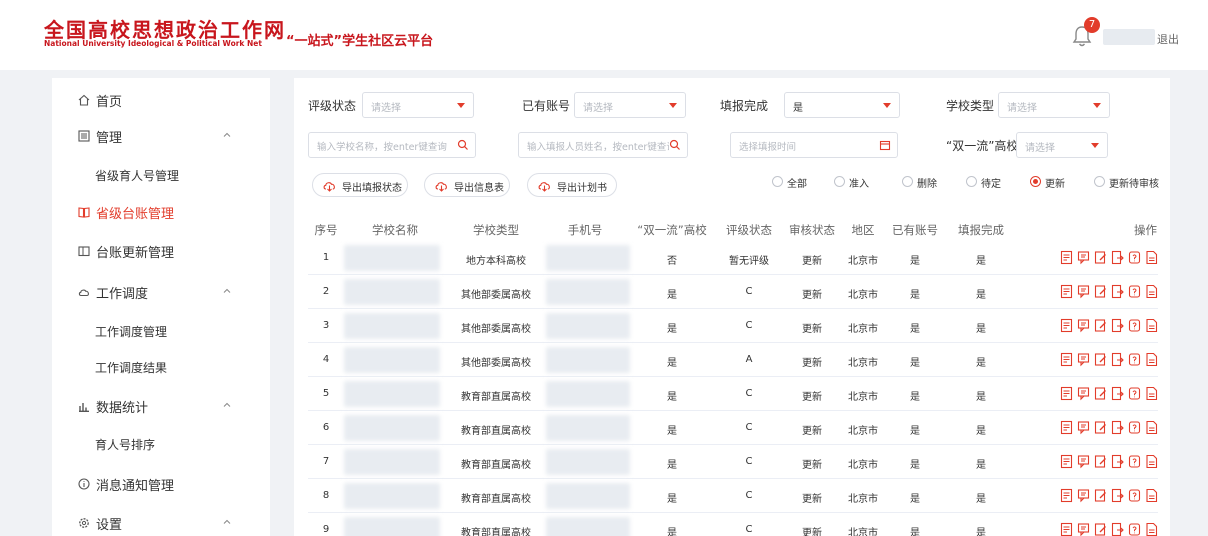 Image resolution: width=1208 pixels, height=536 pixels. What do you see at coordinates (1168, 39) in the screenshot?
I see `logout-link: 退出` at bounding box center [1168, 39].